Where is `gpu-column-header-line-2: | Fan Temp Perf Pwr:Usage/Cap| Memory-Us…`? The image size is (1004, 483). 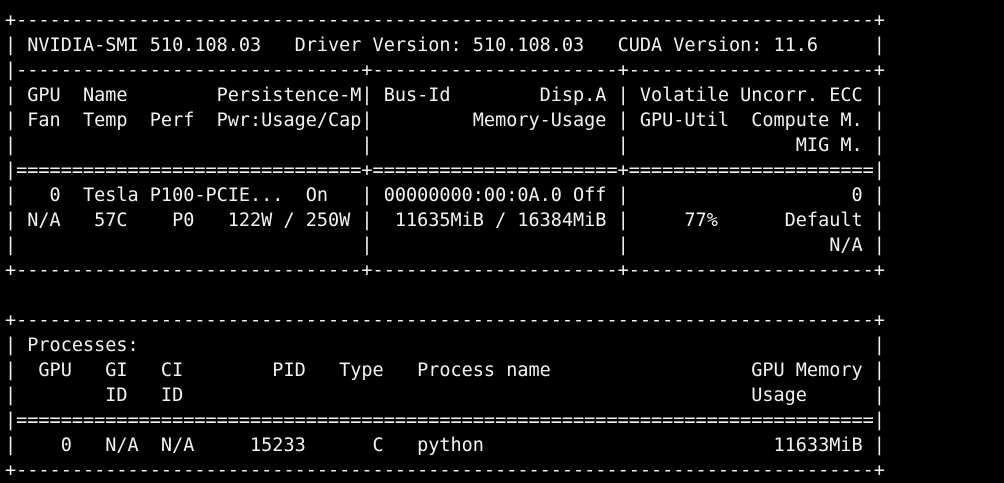 gpu-column-header-line-2: | Fan Temp Perf Pwr:Usage/Cap| Memory-Us… is located at coordinates (445, 120).